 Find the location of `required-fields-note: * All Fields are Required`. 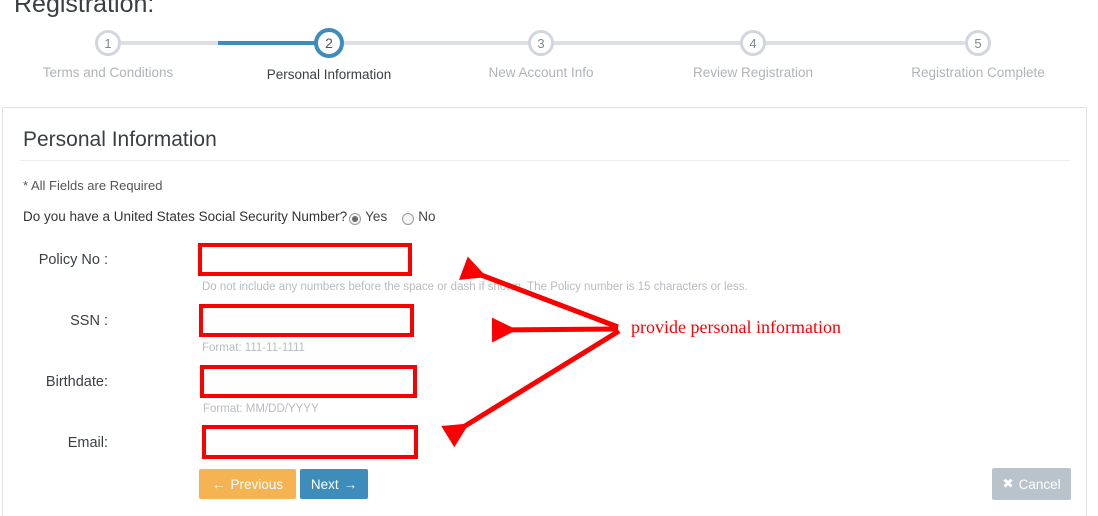

required-fields-note: * All Fields are Required is located at coordinates (93, 185).